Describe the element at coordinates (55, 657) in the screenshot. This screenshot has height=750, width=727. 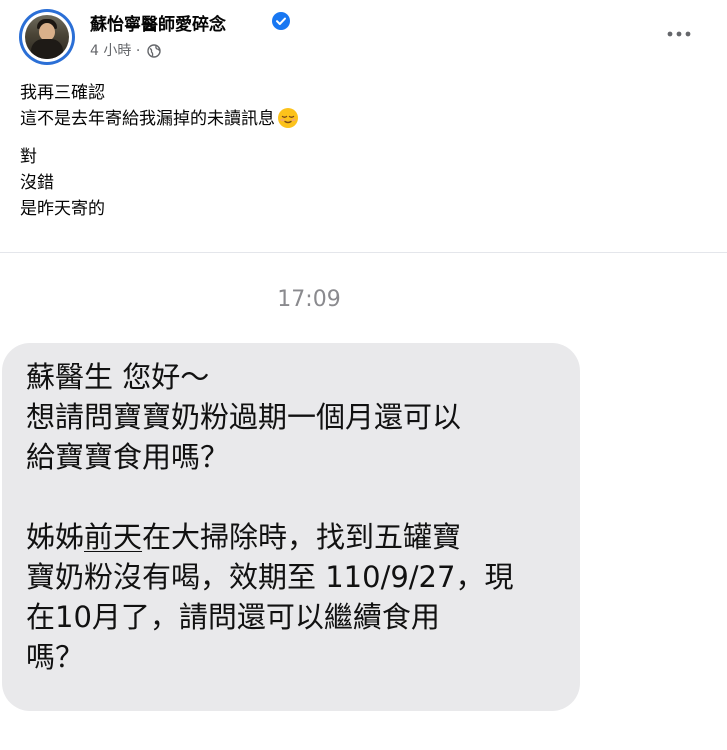
I see `message-line: 嗎？` at that location.